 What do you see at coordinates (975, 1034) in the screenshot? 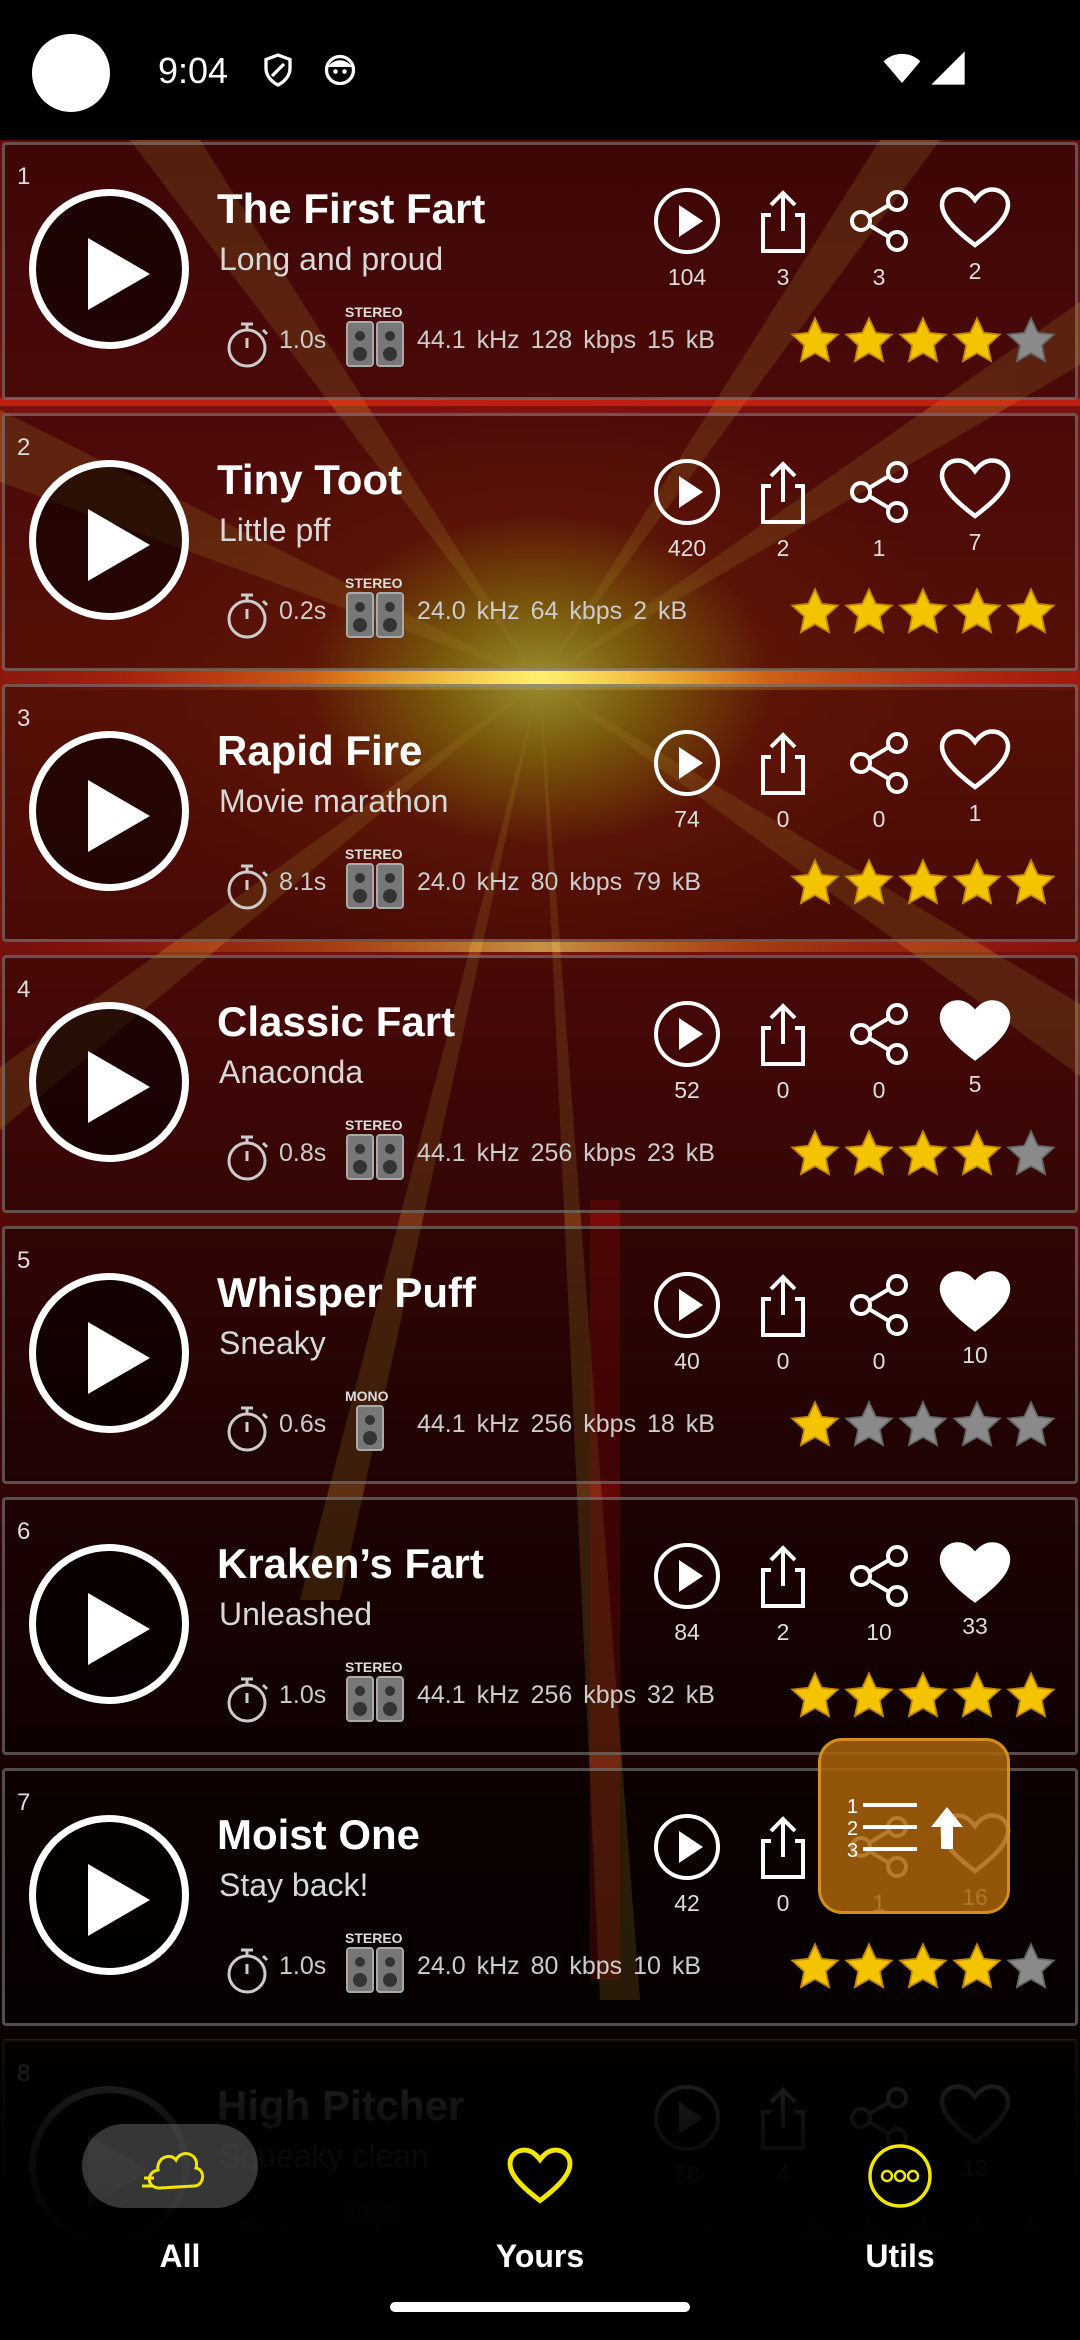
I see `heart-filled-icon` at bounding box center [975, 1034].